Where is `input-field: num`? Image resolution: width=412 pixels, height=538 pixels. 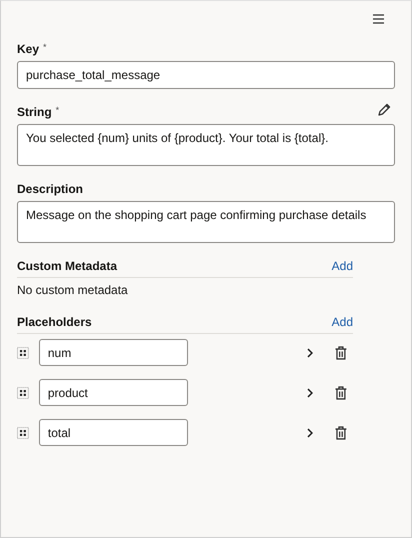 input-field: num is located at coordinates (113, 352).